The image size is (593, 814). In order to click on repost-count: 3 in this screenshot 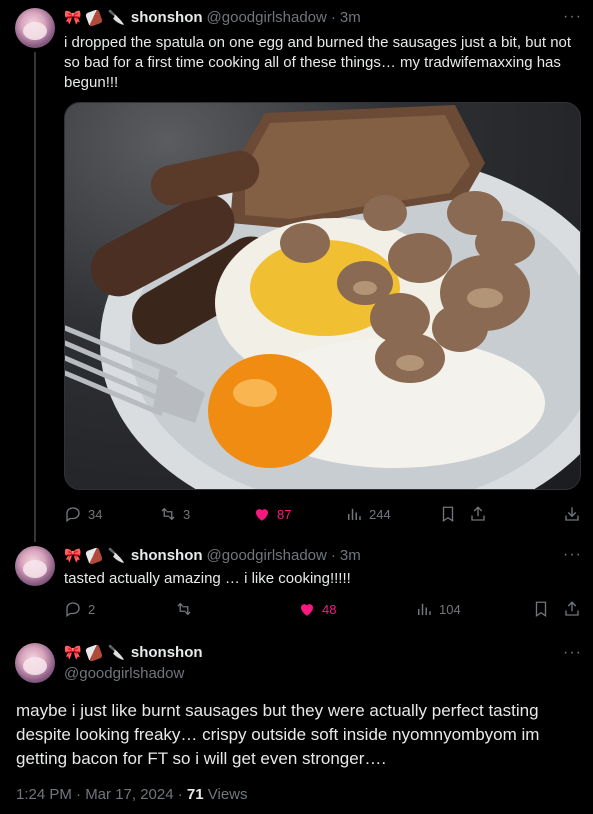, I will do `click(187, 514)`.